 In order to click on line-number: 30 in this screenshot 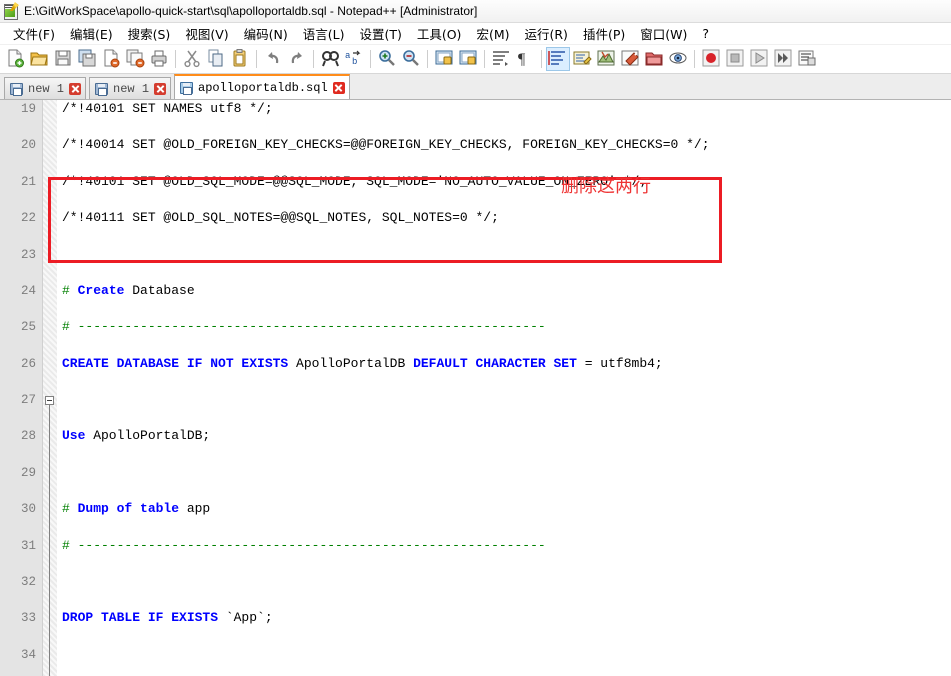, I will do `click(28, 509)`.